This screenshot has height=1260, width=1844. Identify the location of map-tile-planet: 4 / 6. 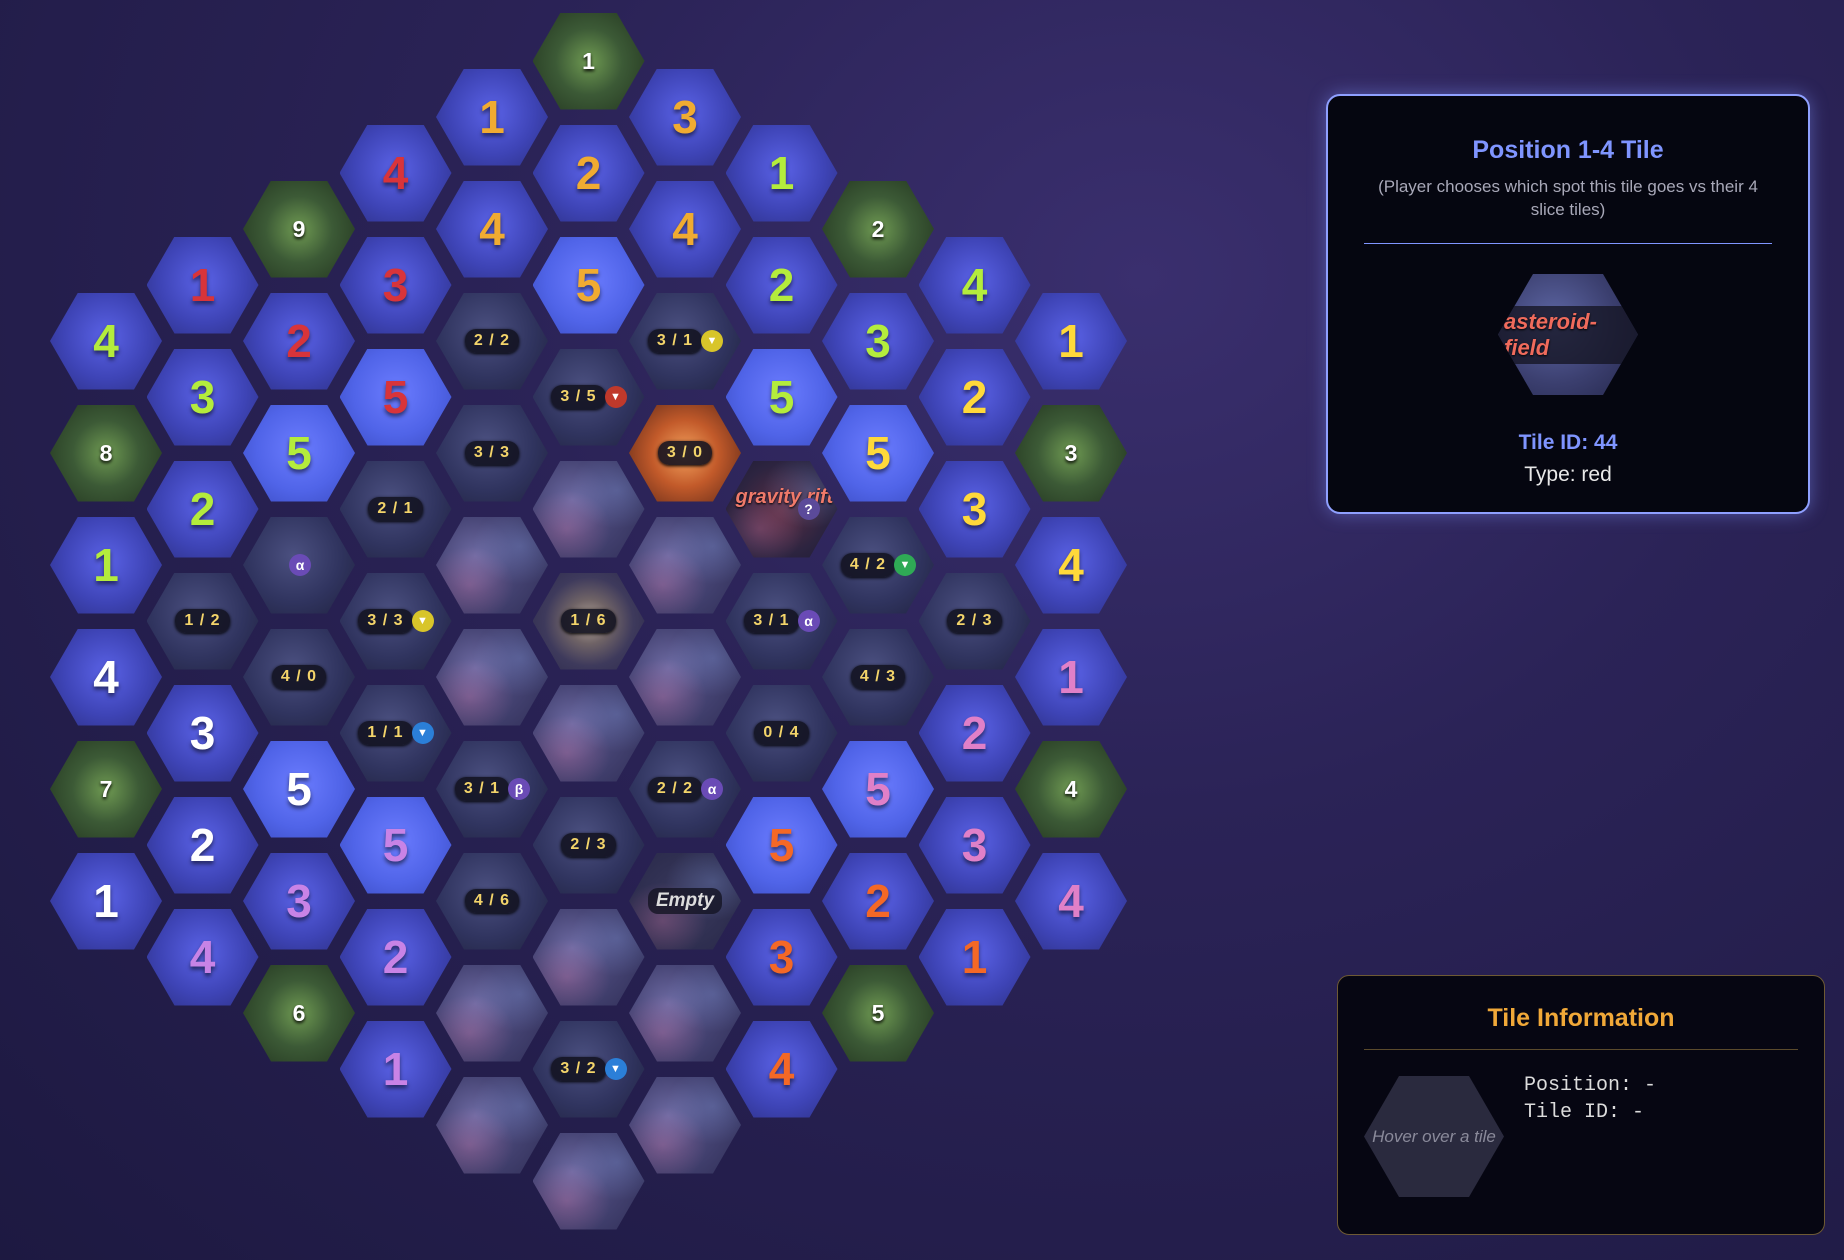
(492, 901).